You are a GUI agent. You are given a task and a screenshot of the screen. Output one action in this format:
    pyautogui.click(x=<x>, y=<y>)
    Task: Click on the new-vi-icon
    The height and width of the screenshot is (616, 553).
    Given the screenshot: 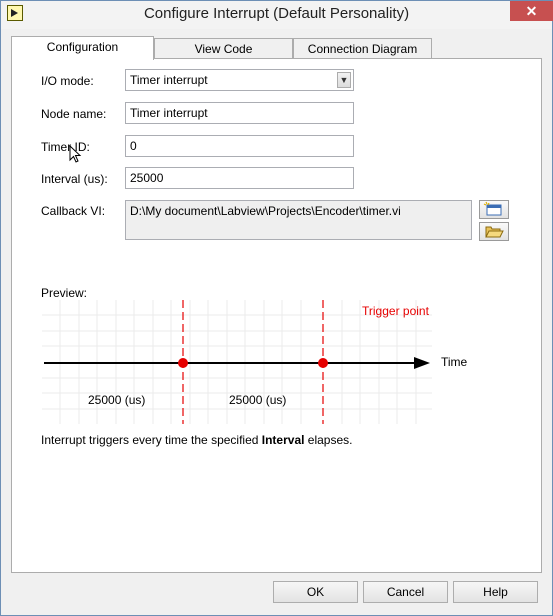 What is the action you would take?
    pyautogui.click(x=492, y=208)
    